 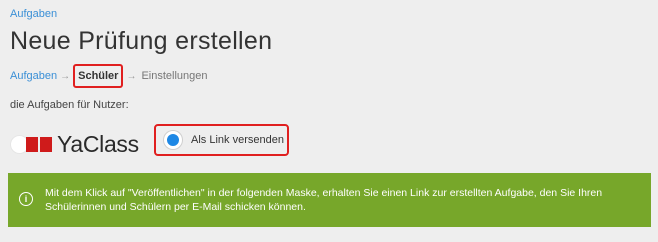 I want to click on breadcrumb-step-schueler: Schüler, so click(x=98, y=76).